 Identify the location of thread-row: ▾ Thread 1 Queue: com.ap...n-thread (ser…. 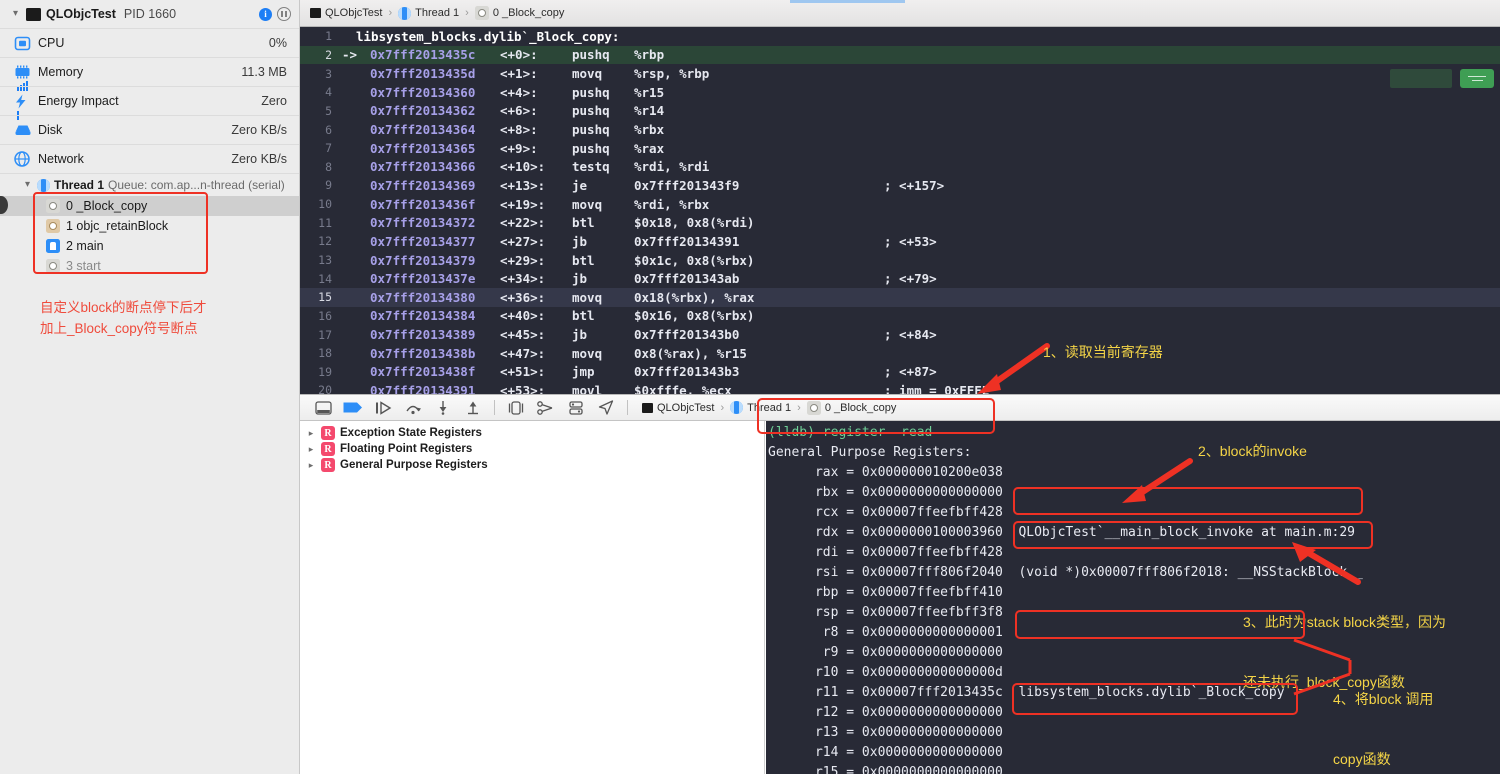
(149, 184).